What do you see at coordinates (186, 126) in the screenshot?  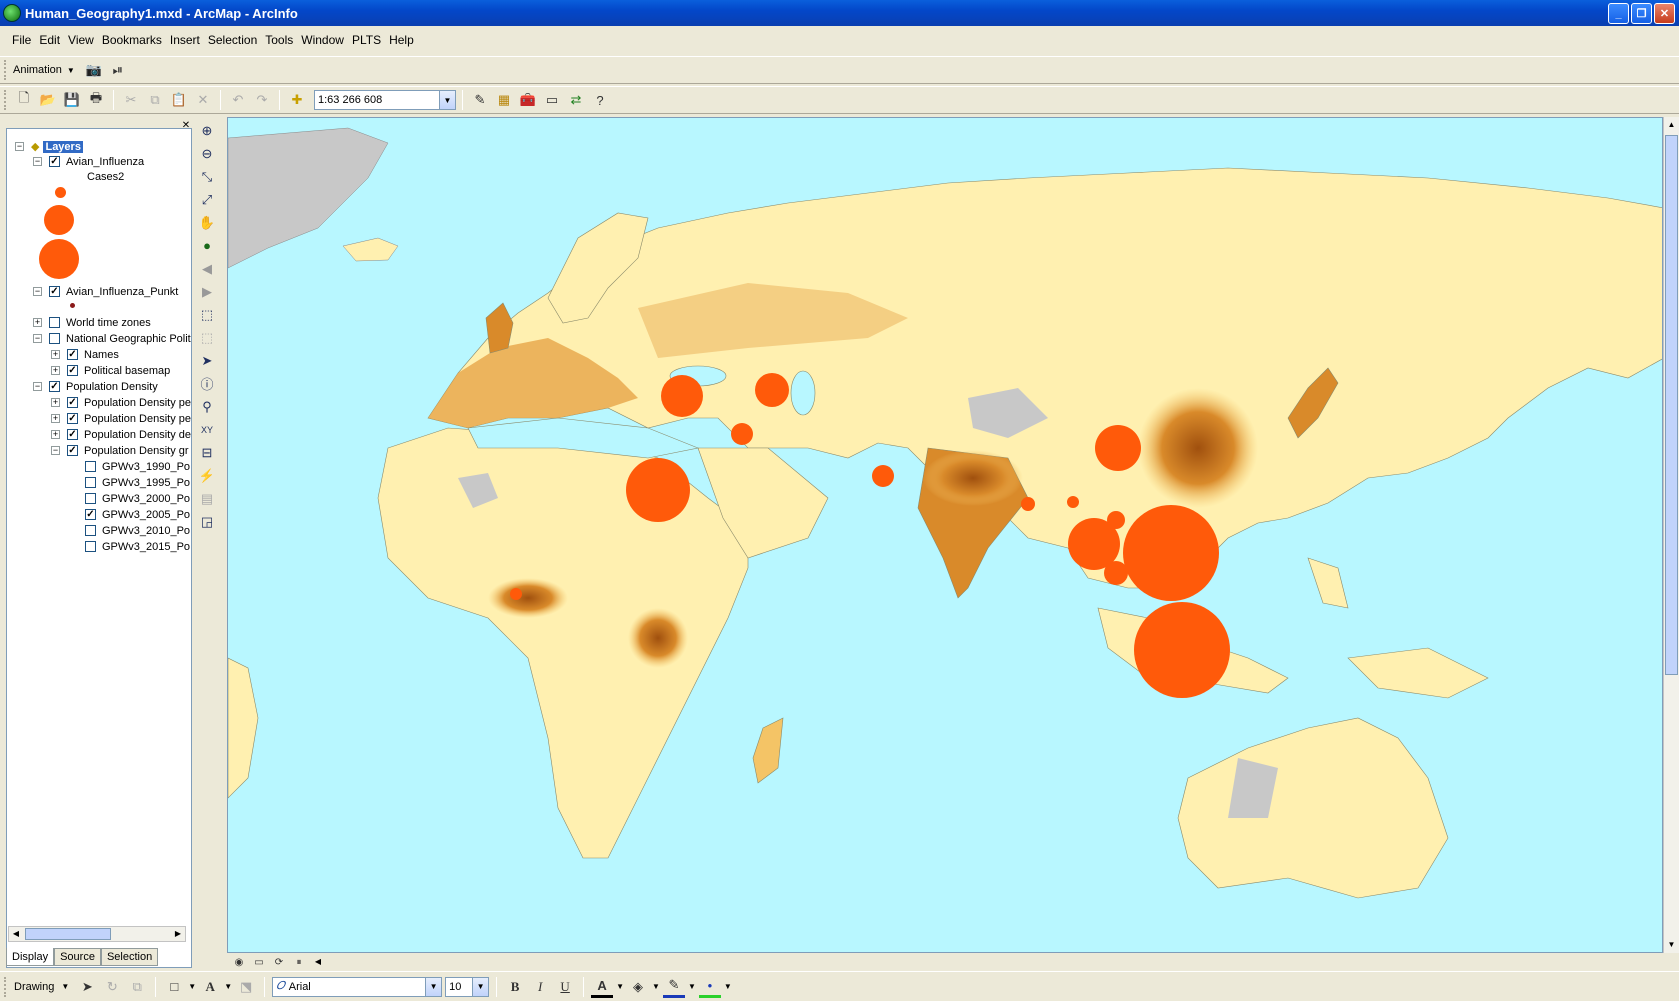 I see `toc-close-icon: ✕` at bounding box center [186, 126].